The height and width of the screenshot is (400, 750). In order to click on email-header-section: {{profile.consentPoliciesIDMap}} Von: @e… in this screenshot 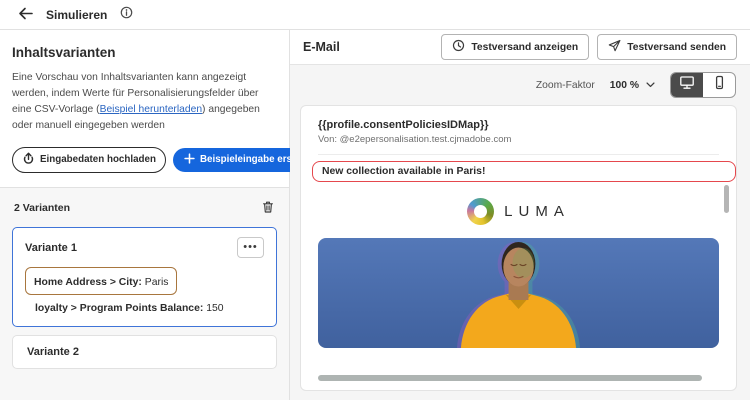, I will do `click(518, 130)`.